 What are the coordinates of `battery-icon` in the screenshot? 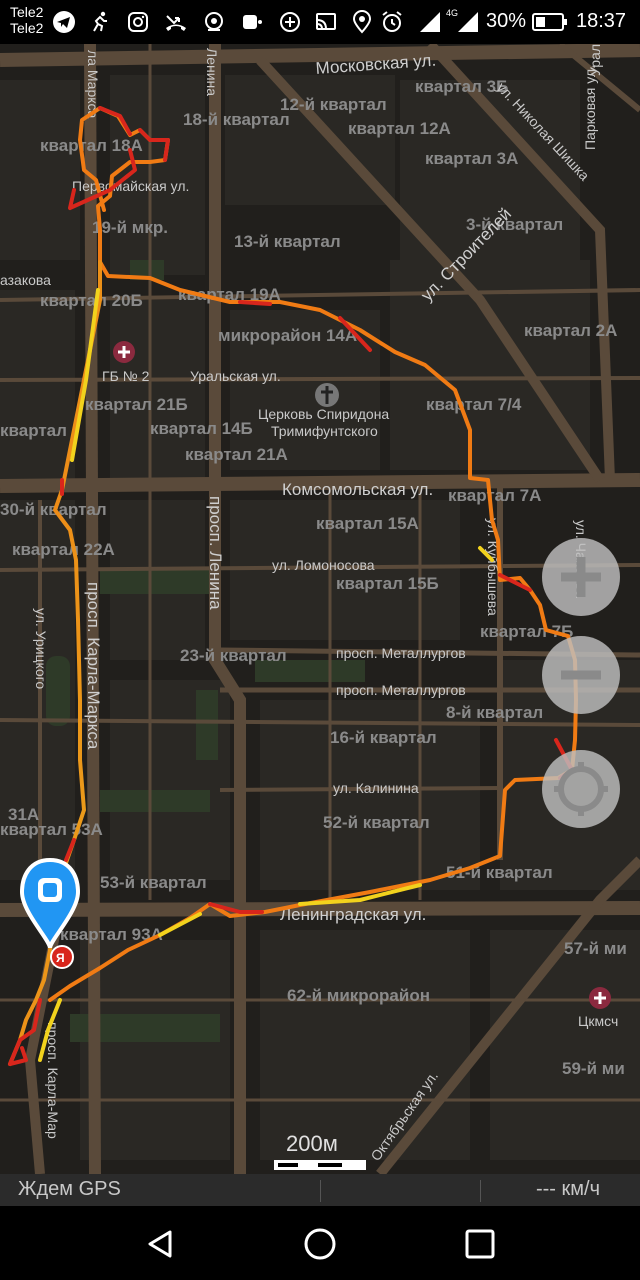 It's located at (549, 22).